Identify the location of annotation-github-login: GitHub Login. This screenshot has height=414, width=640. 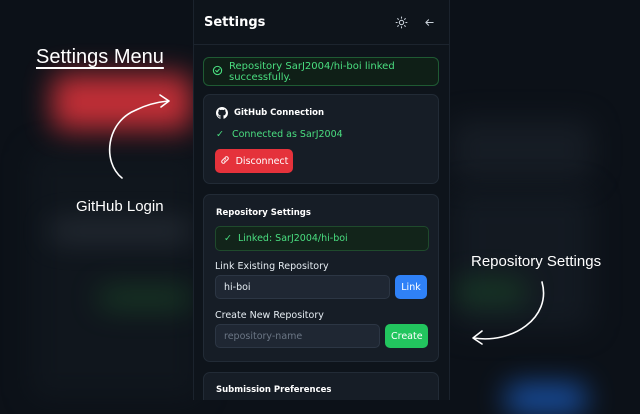
(120, 206).